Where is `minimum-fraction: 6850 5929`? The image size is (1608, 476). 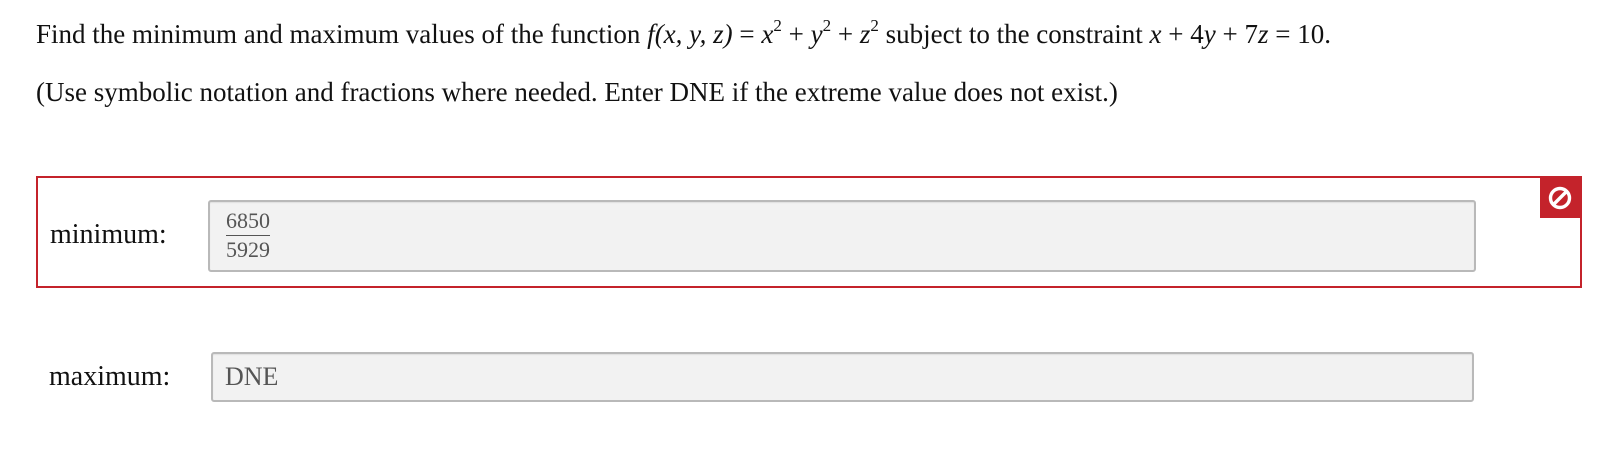
minimum-fraction: 6850 5929 is located at coordinates (248, 235).